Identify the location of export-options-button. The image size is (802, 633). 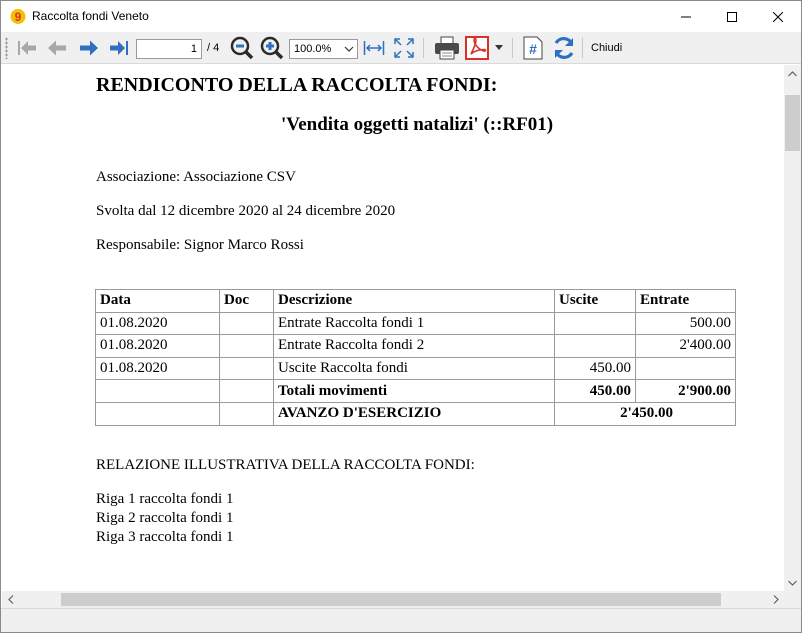
(499, 48).